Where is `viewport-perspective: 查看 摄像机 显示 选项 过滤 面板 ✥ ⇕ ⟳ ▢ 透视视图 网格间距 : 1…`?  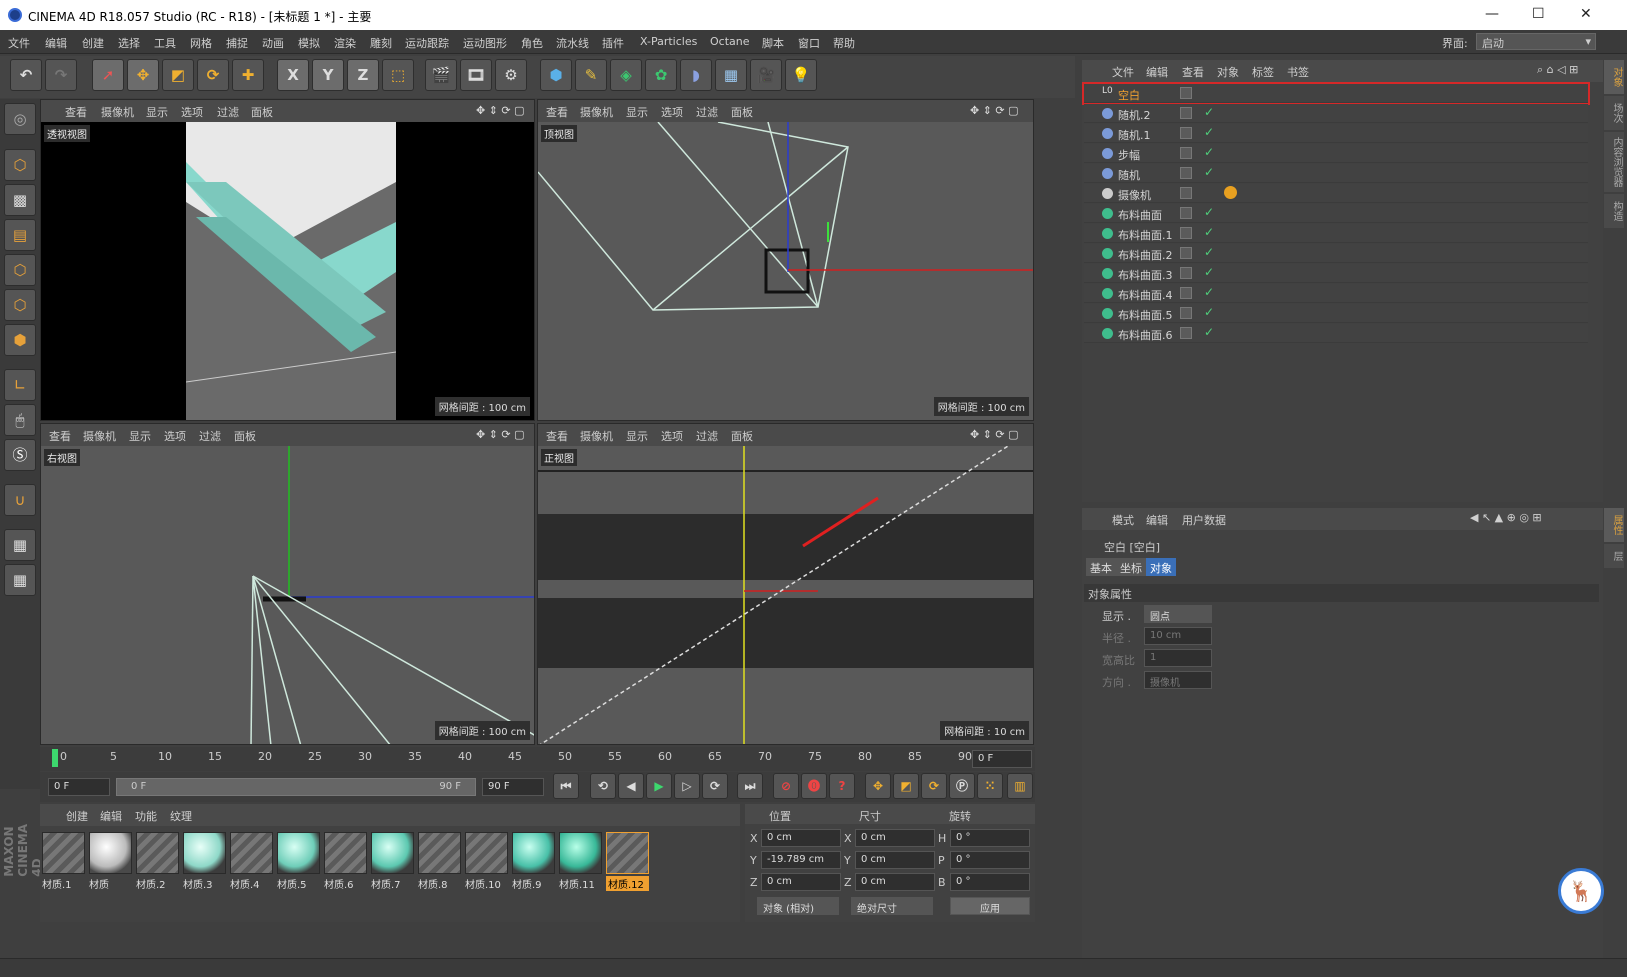
viewport-perspective: 查看 摄像机 显示 选项 过滤 面板 ✥ ⇕ ⟳ ▢ 透视视图 网格间距 : 1… is located at coordinates (287, 260).